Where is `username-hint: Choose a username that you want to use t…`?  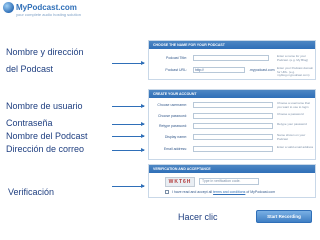
username-hint: Choose a username that you want to use t… is located at coordinates (293, 105).